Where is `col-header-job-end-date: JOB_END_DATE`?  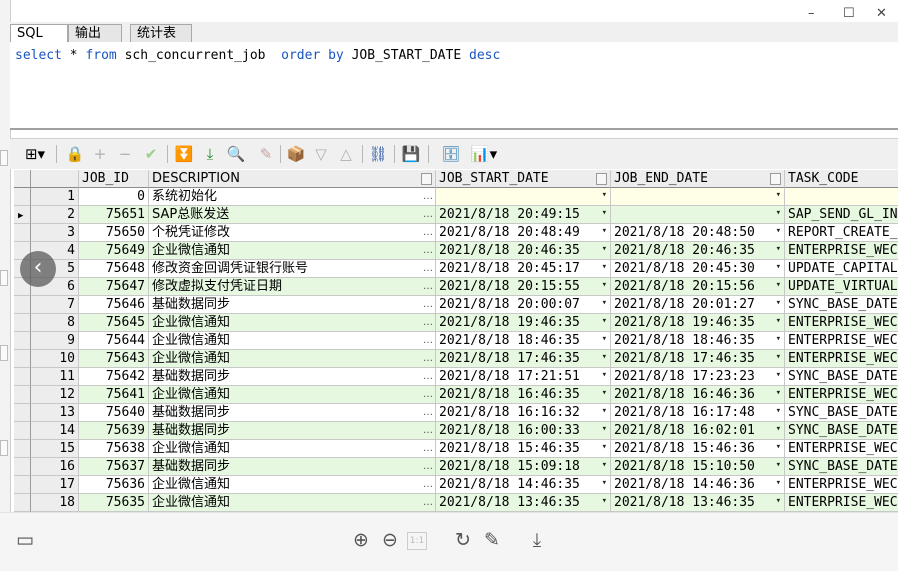 col-header-job-end-date: JOB_END_DATE is located at coordinates (698, 179).